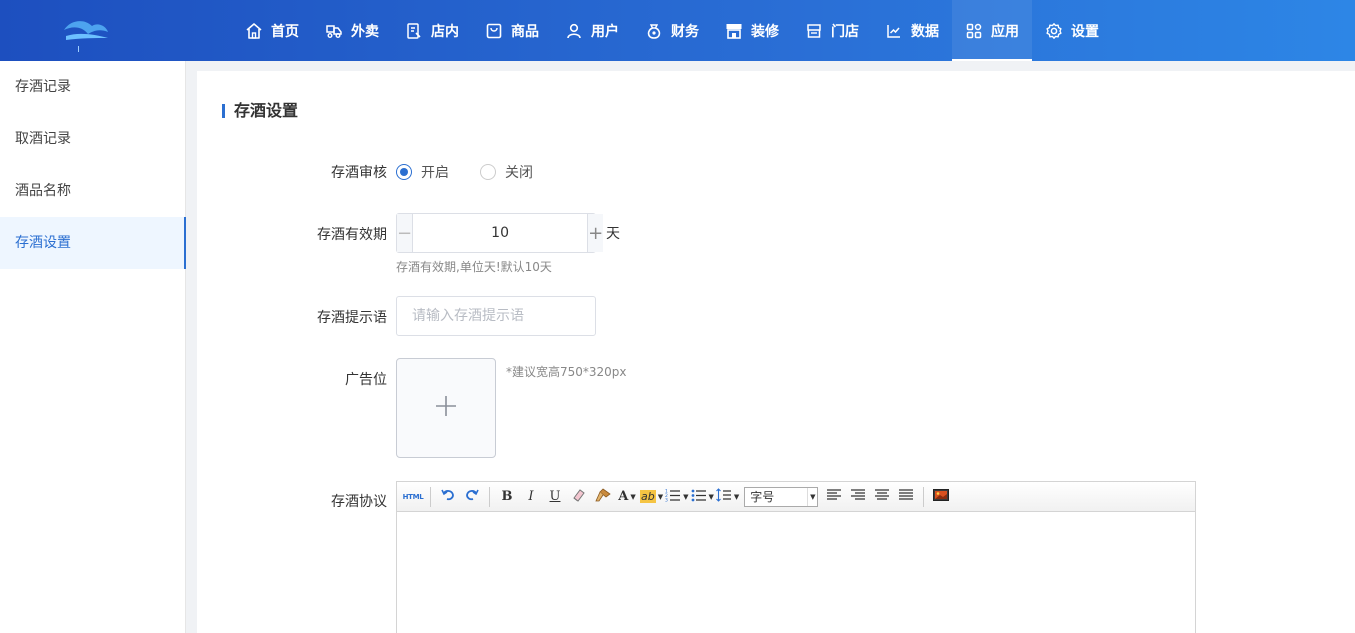  Describe the element at coordinates (566, 372) in the screenshot. I see `ad-size-hint: *建议宽高750*320px` at that location.